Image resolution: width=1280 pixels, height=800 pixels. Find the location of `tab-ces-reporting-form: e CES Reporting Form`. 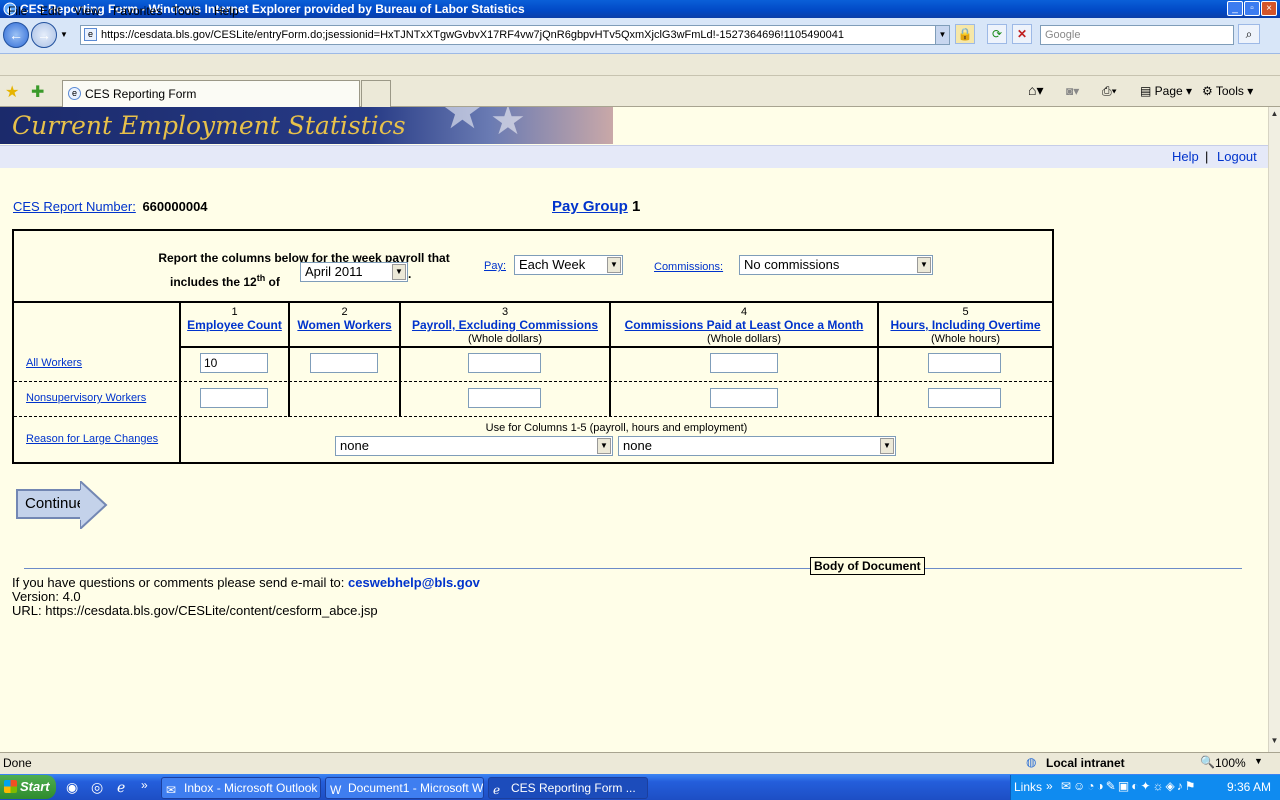

tab-ces-reporting-form: e CES Reporting Form is located at coordinates (211, 93).